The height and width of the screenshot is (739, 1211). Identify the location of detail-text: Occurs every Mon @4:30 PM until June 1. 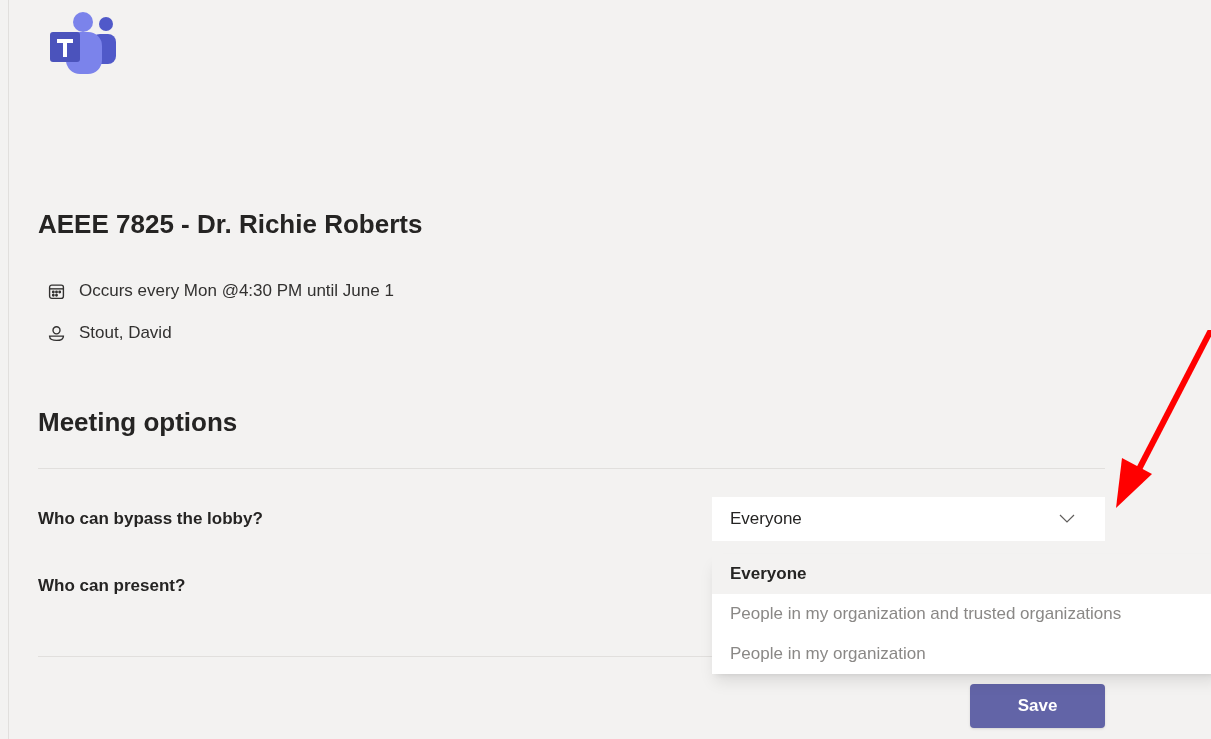
(236, 291).